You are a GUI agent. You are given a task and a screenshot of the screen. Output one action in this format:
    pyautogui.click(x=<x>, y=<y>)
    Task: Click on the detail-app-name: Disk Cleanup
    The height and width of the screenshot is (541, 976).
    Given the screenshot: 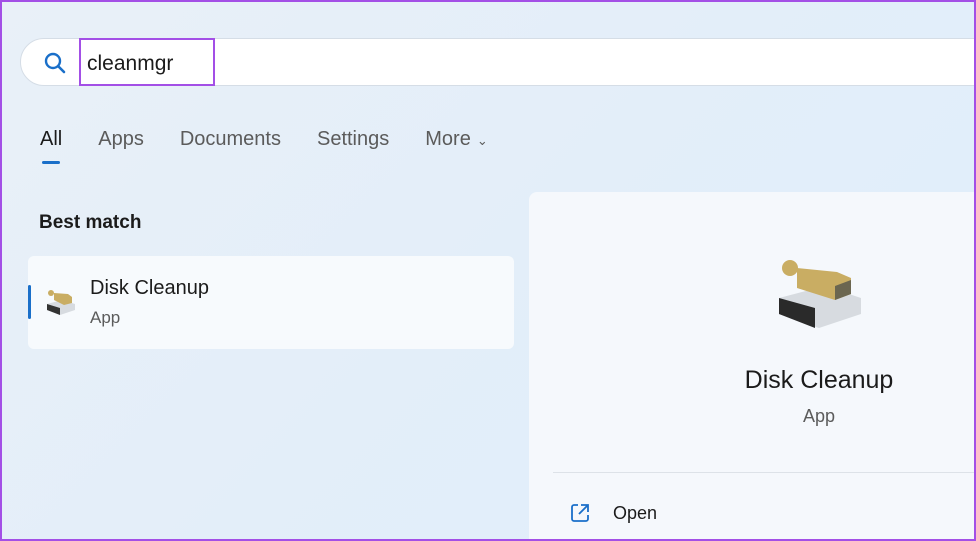 What is the action you would take?
    pyautogui.click(x=819, y=380)
    